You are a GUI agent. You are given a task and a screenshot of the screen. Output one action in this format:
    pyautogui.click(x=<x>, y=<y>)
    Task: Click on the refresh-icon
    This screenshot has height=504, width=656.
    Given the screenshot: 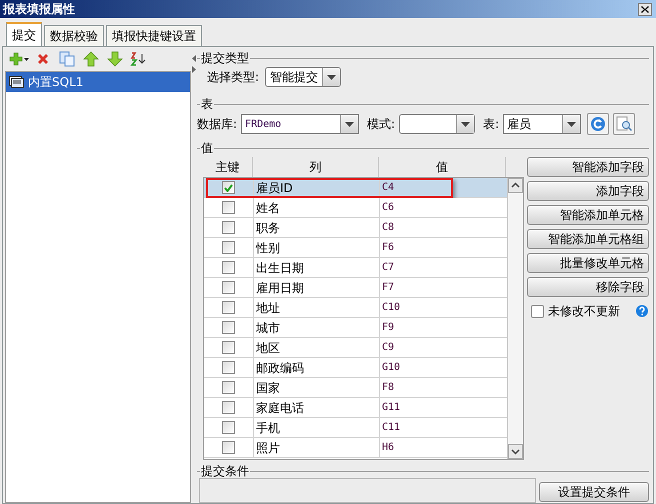 What is the action you would take?
    pyautogui.click(x=598, y=124)
    